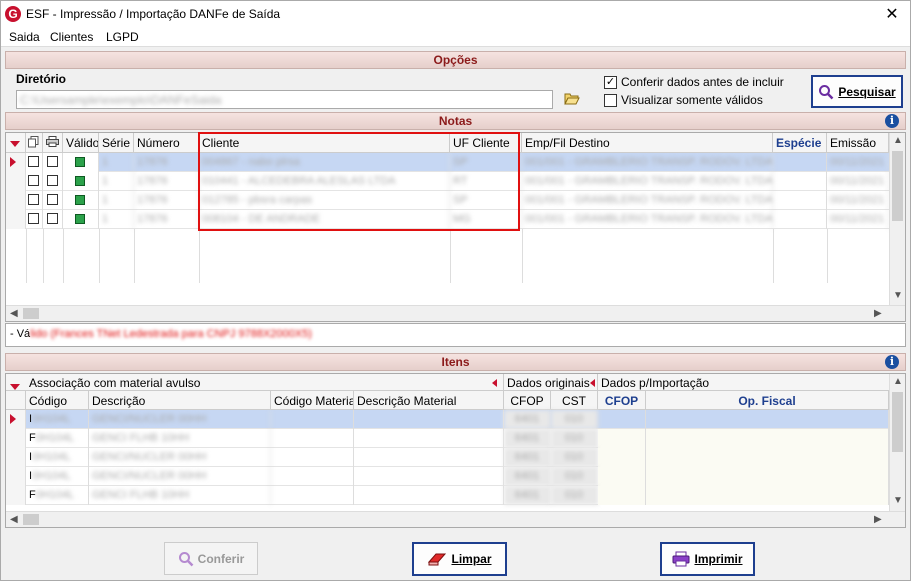 The image size is (911, 581). Describe the element at coordinates (574, 495) in the screenshot. I see `cst-cell: 010` at that location.